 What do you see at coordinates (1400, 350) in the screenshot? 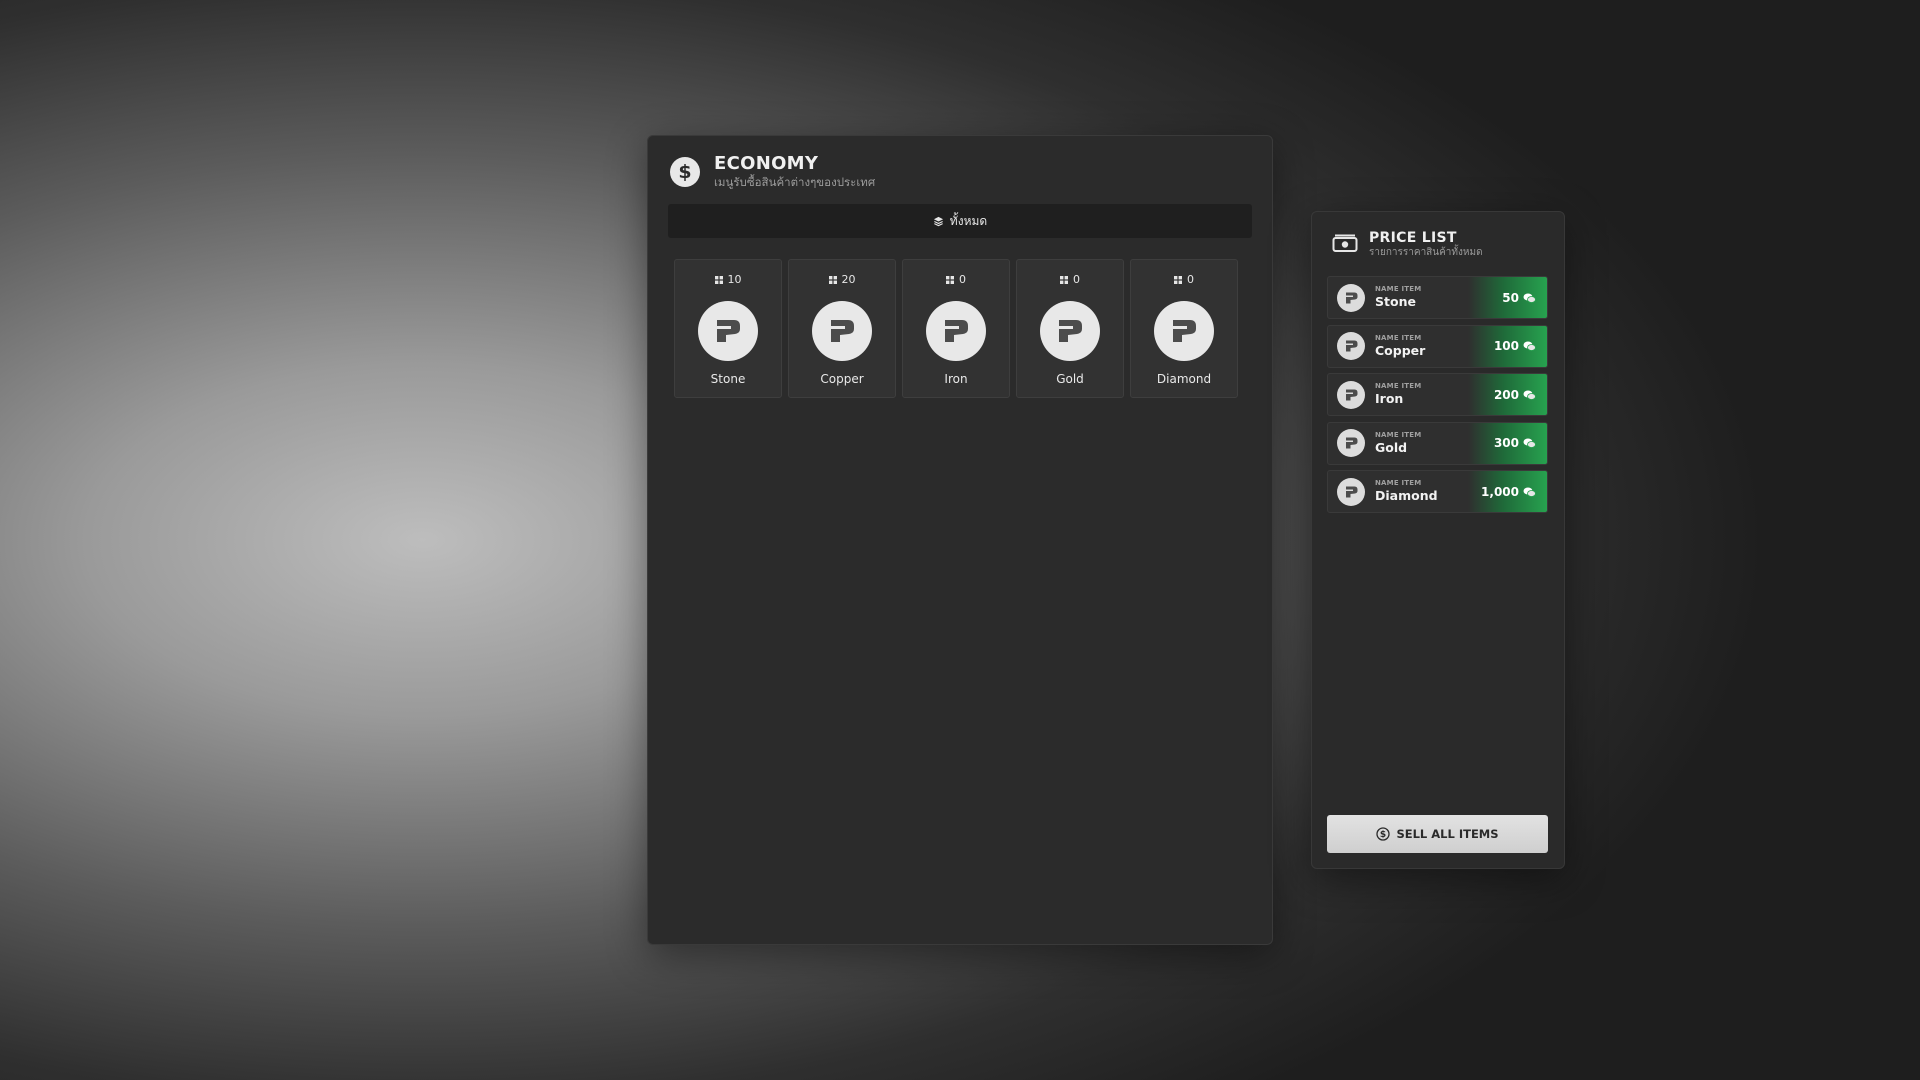
I see `price-item-name: Copper` at bounding box center [1400, 350].